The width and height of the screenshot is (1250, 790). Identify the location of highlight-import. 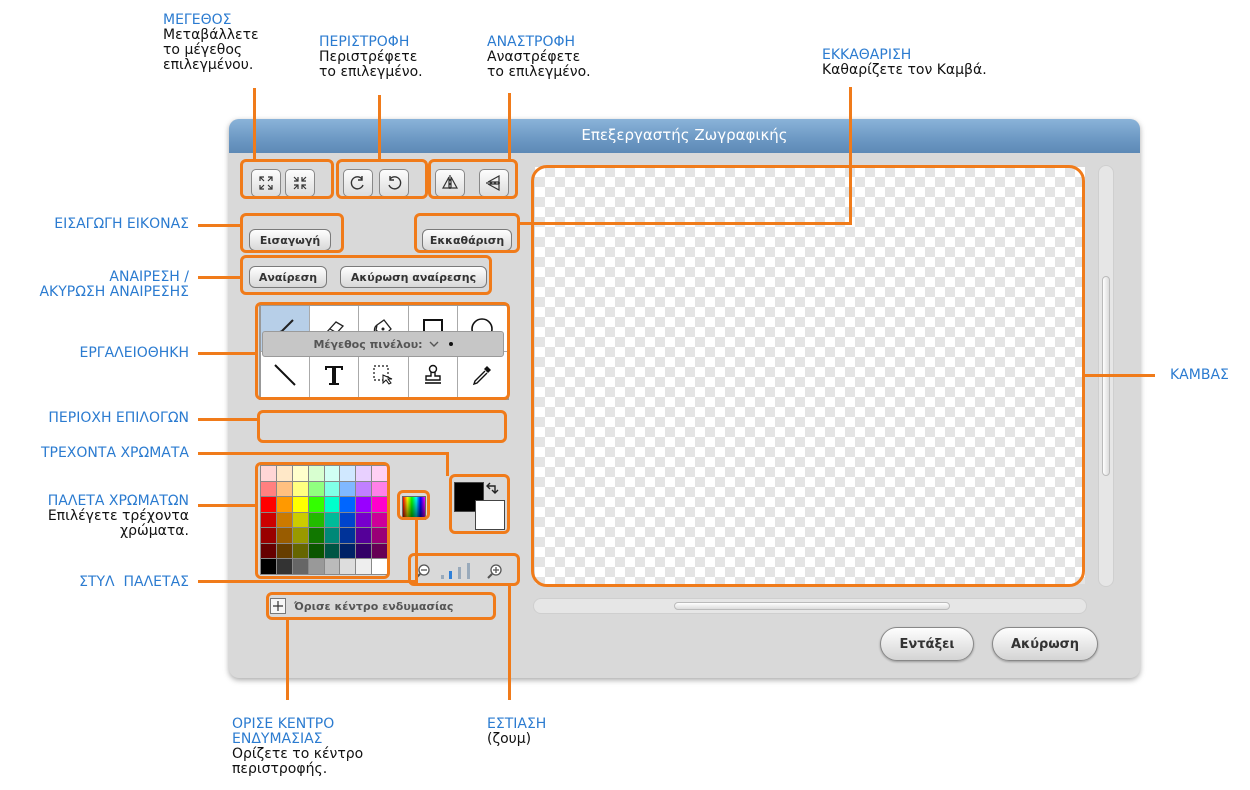
(292, 233).